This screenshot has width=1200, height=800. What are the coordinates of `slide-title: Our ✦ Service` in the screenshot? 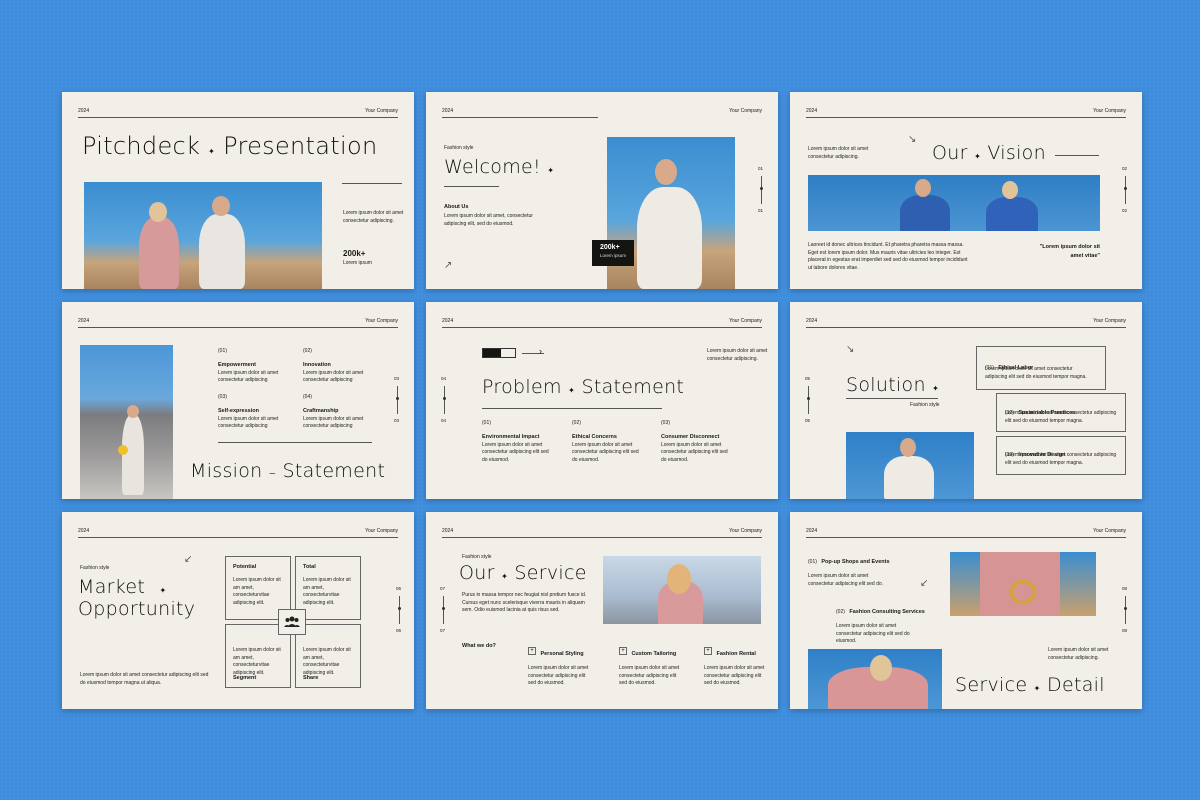 It's located at (523, 573).